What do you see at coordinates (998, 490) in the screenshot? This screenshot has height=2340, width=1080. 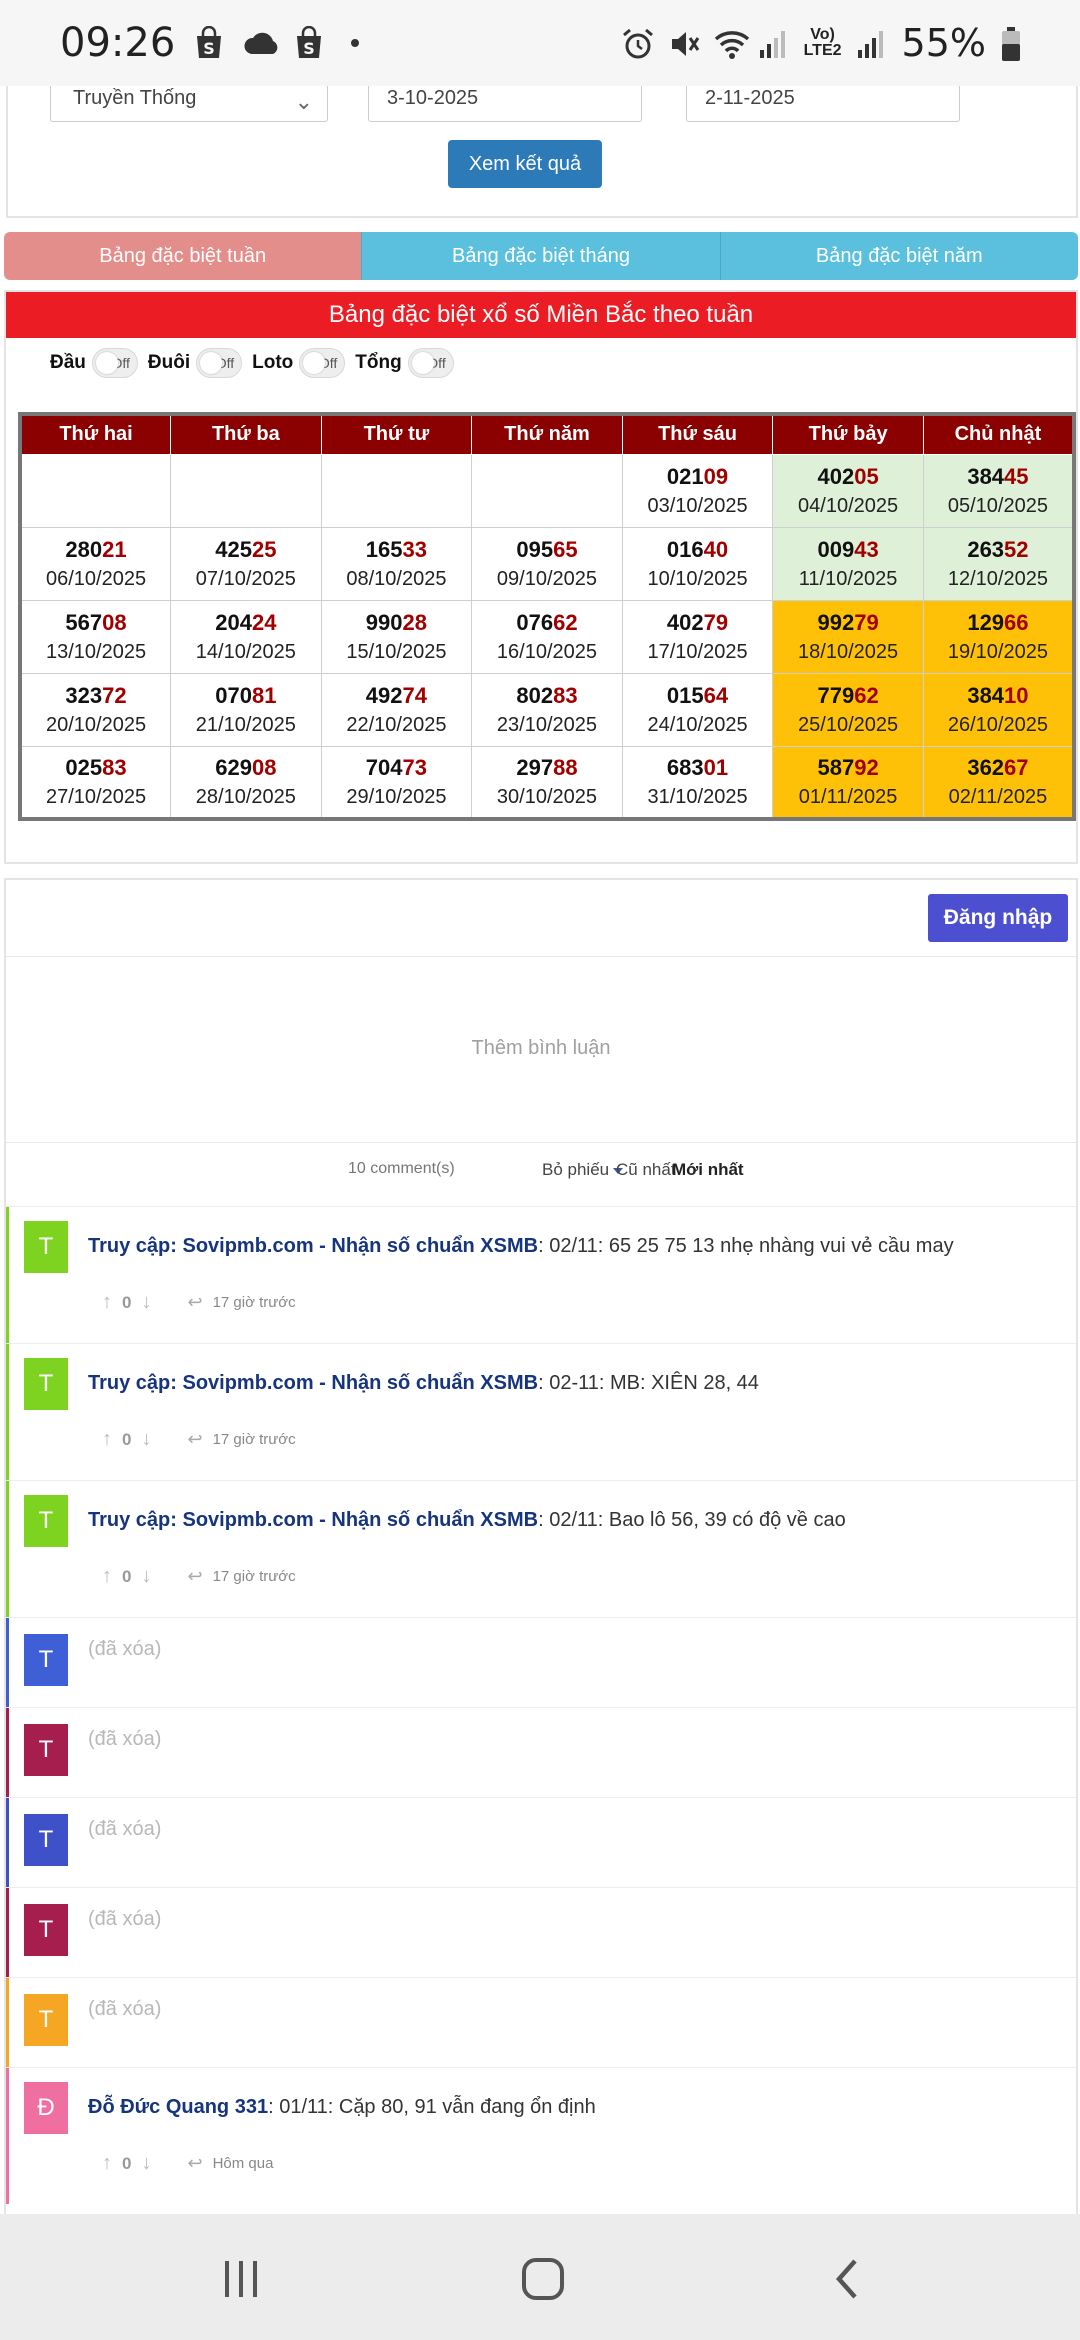 I see `grid-cell: 38445 05/10/2025` at bounding box center [998, 490].